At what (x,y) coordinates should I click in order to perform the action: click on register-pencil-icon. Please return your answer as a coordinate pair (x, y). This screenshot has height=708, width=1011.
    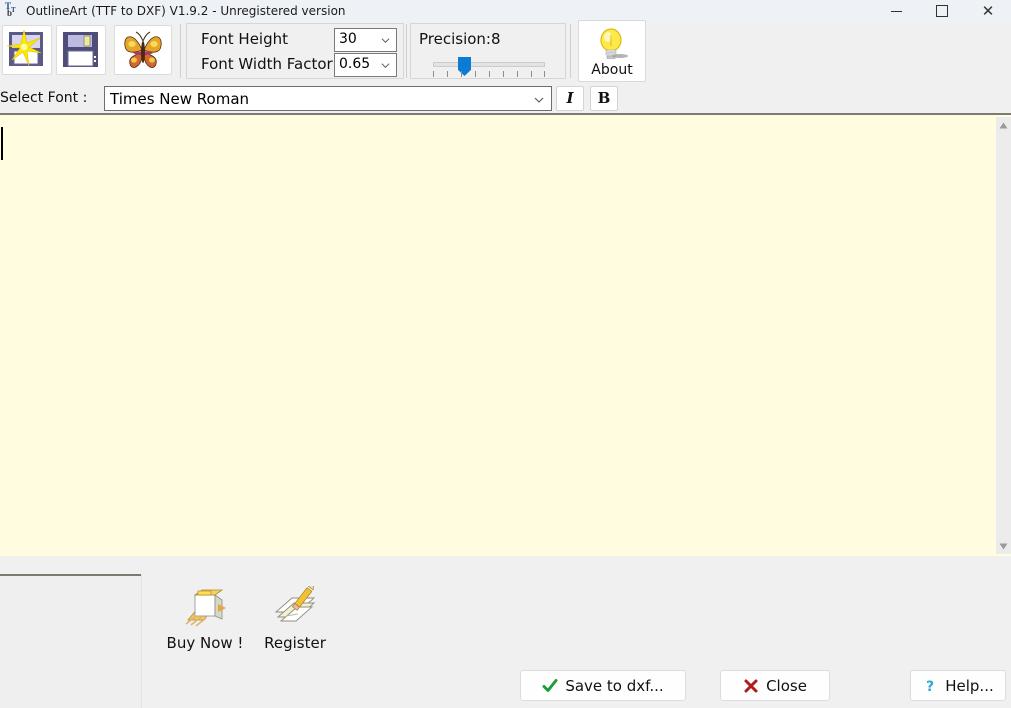
    Looking at the image, I should click on (295, 605).